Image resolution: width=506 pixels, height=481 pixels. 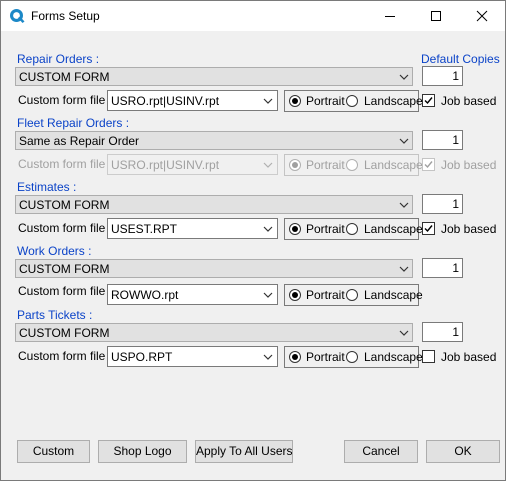 What do you see at coordinates (442, 76) in the screenshot?
I see `repair-orders-copies-input: 1` at bounding box center [442, 76].